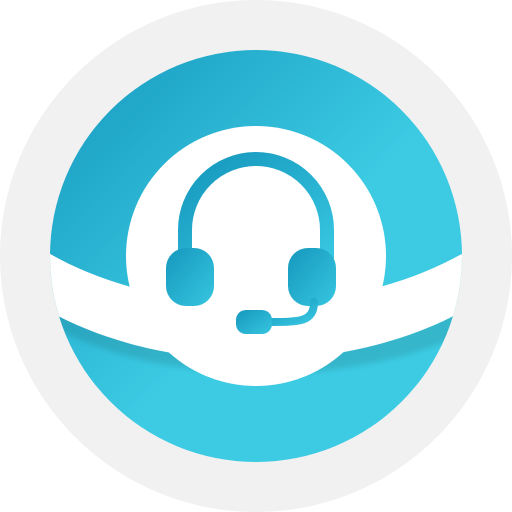 The image size is (512, 512). I want to click on right-earcup, so click(312, 277).